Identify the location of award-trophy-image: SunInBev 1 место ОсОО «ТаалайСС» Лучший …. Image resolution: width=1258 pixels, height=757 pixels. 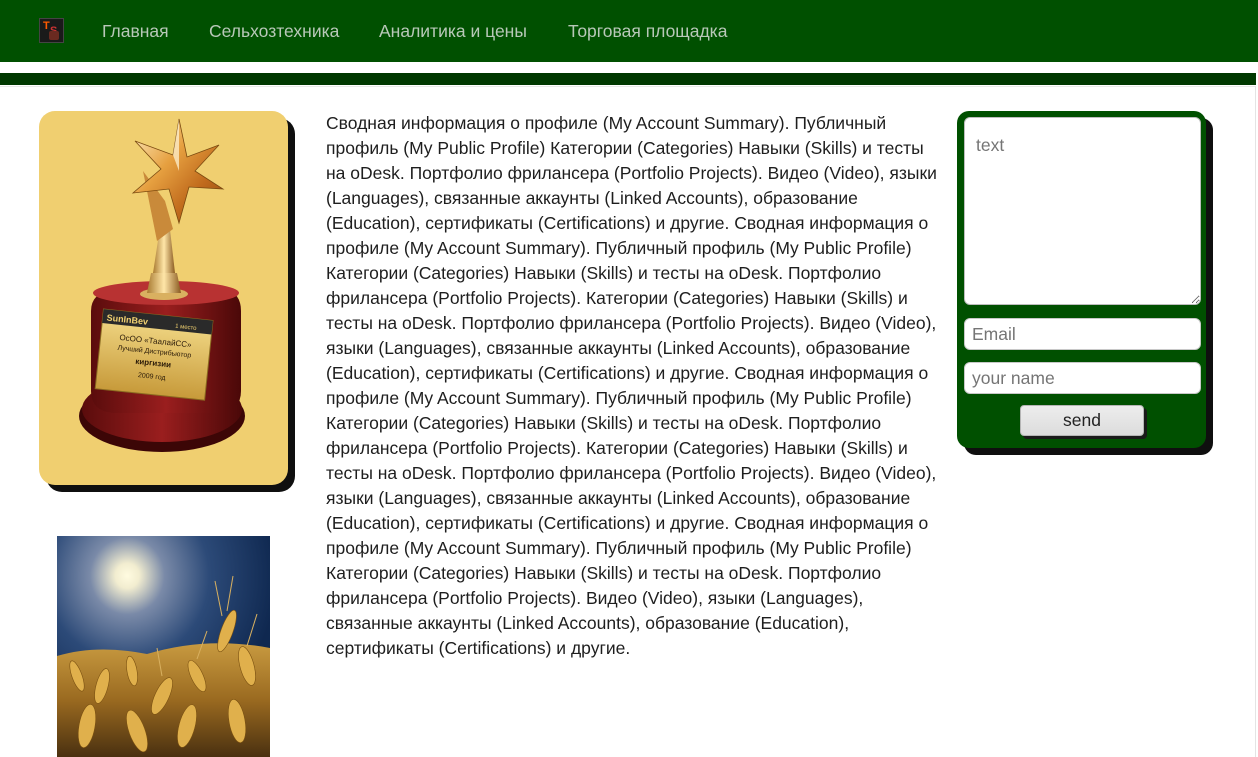
(162, 285).